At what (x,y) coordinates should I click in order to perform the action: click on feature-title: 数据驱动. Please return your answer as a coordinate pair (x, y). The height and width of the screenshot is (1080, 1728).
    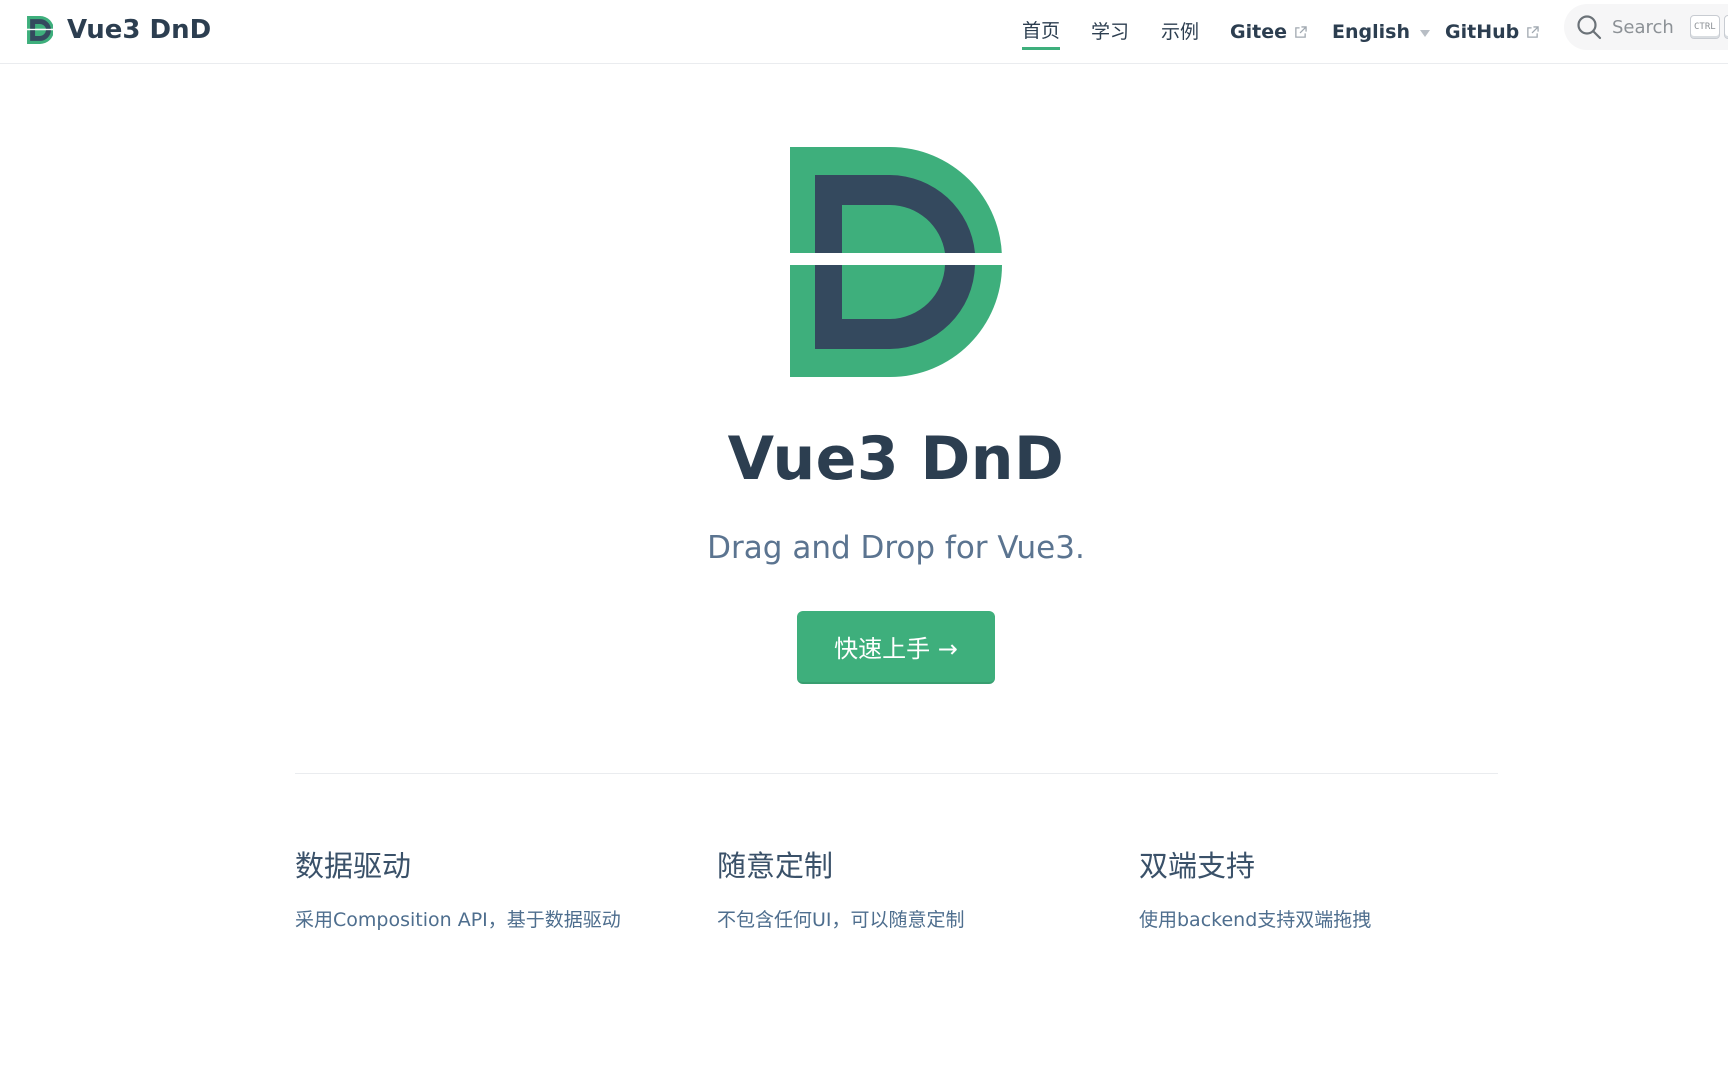
    Looking at the image, I should click on (353, 866).